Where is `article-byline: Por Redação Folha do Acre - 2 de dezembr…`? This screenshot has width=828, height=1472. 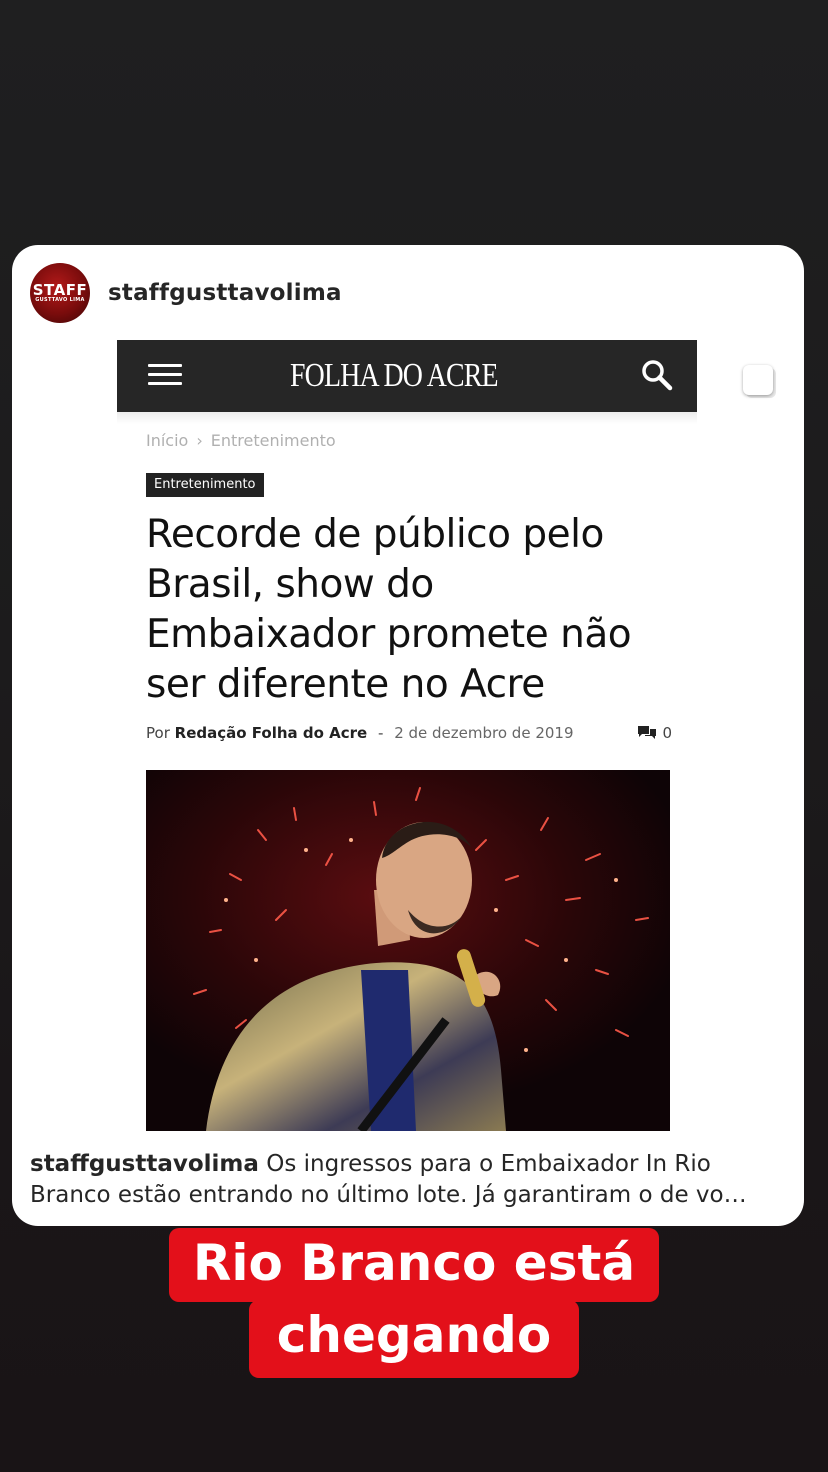
article-byline: Por Redação Folha do Acre - 2 de dezembr… is located at coordinates (409, 733).